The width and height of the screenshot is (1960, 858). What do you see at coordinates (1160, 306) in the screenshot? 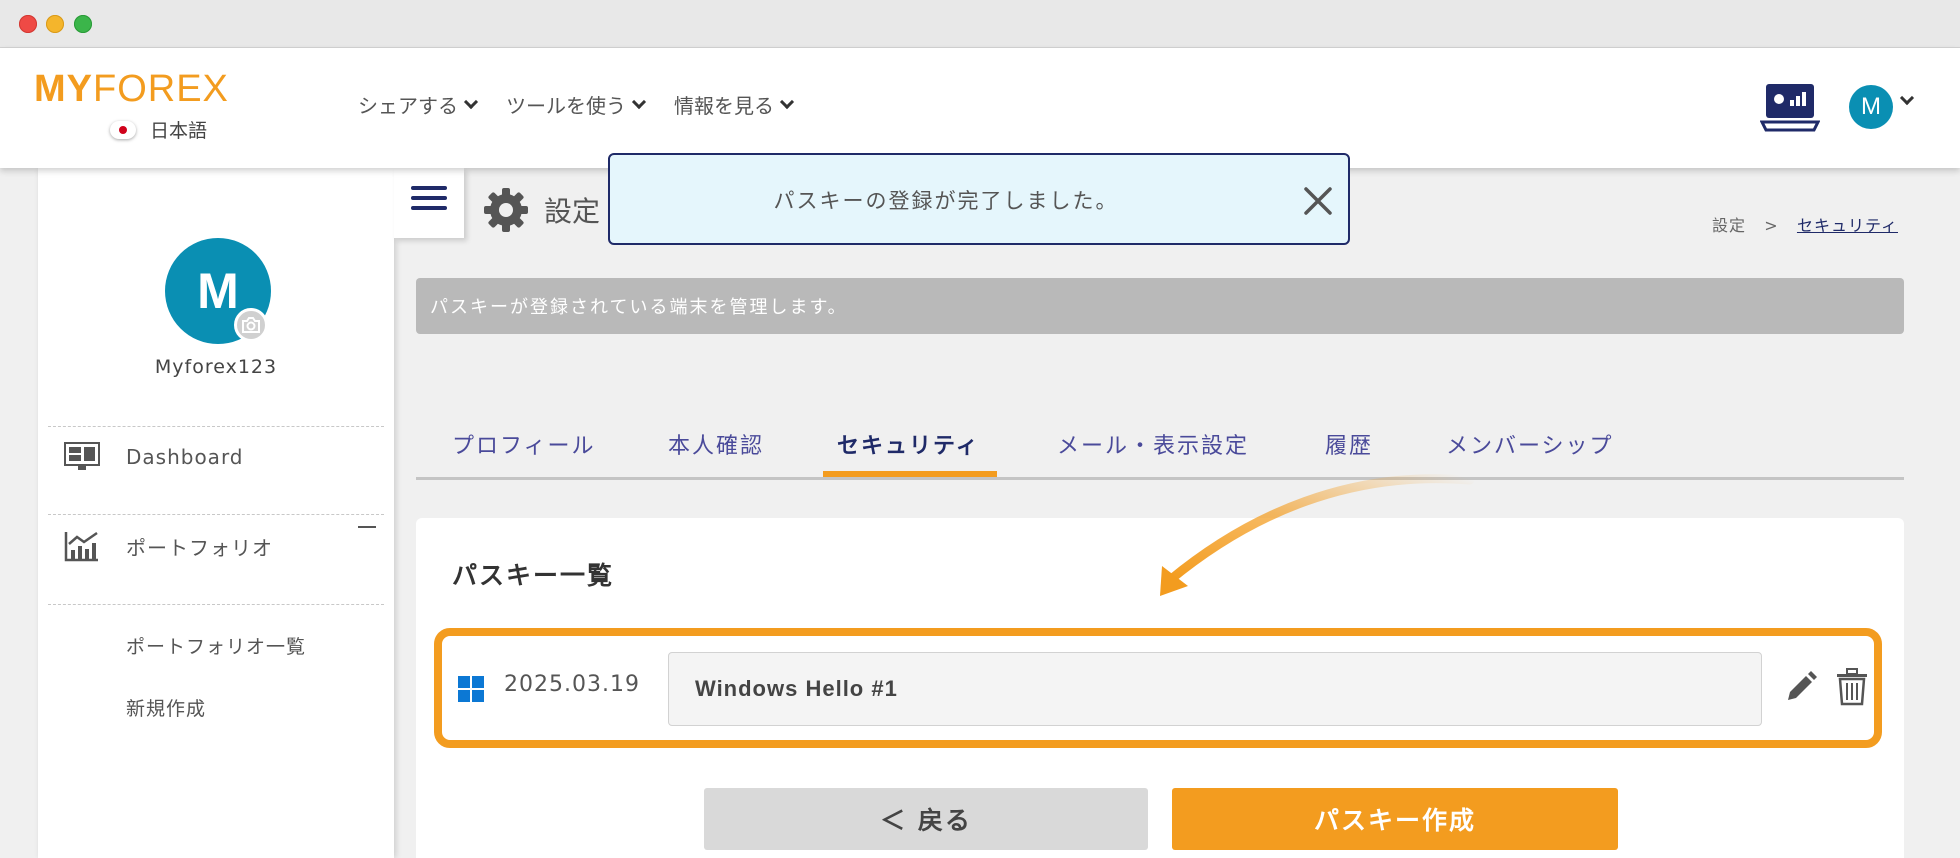
I see `info-banner: パスキーが登録されている端末を管理します。` at bounding box center [1160, 306].